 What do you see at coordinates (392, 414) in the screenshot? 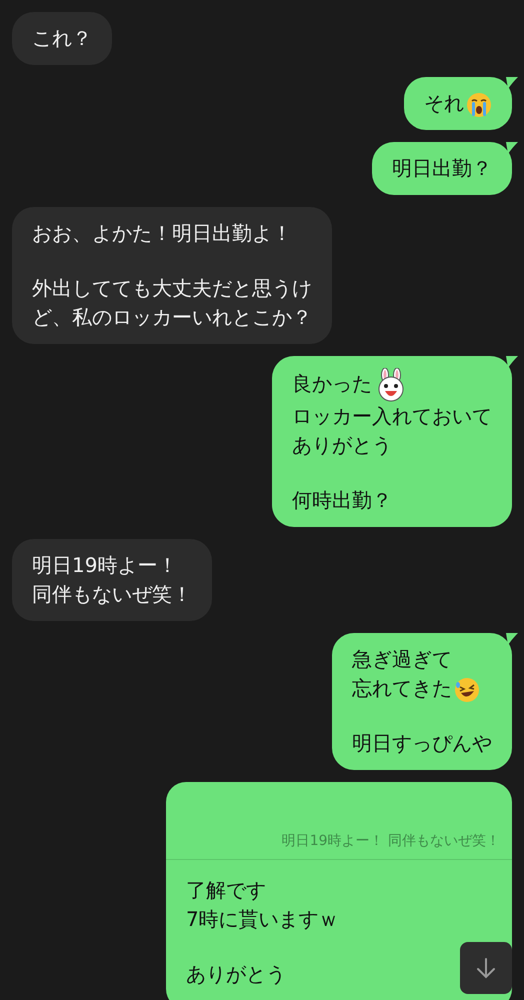
I see `message-text: 良かった ロッカー入れておいて ありがとう` at bounding box center [392, 414].